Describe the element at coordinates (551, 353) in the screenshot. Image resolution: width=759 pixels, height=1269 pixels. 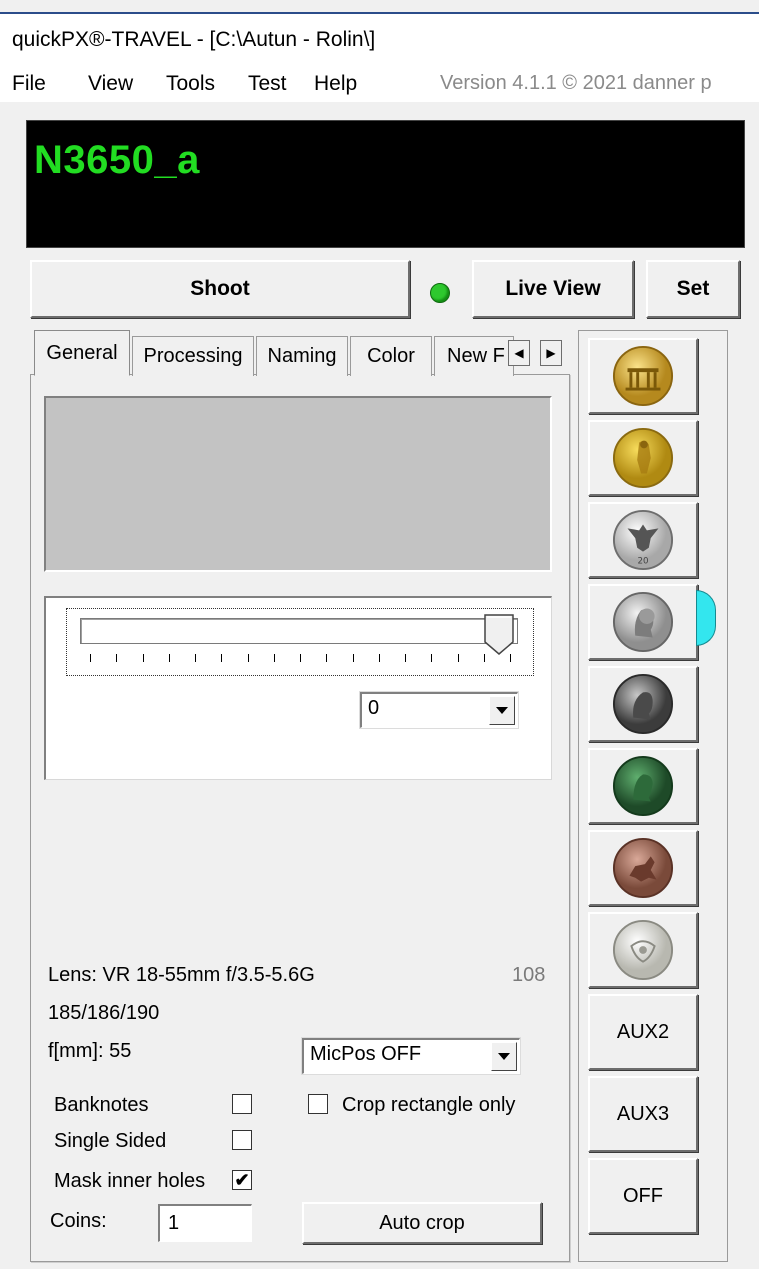
I see `tab-scroll-right-icon: ▶` at that location.